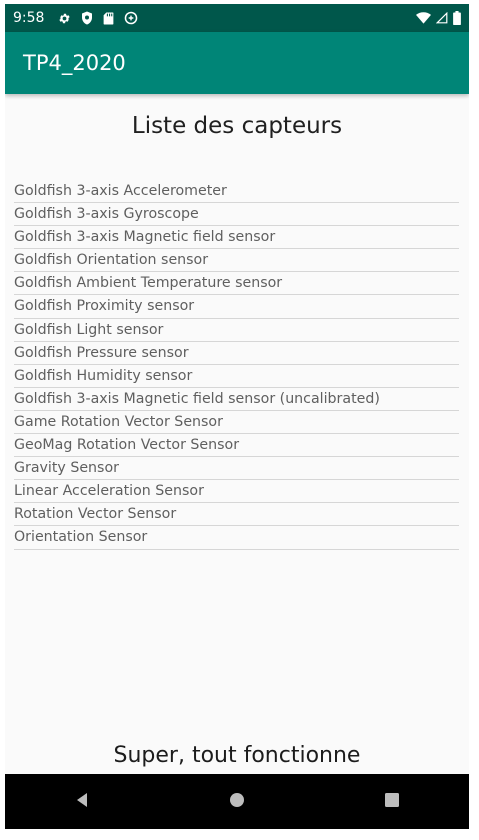 This screenshot has width=479, height=840. What do you see at coordinates (237, 126) in the screenshot?
I see `page-title: Liste des capteurs` at bounding box center [237, 126].